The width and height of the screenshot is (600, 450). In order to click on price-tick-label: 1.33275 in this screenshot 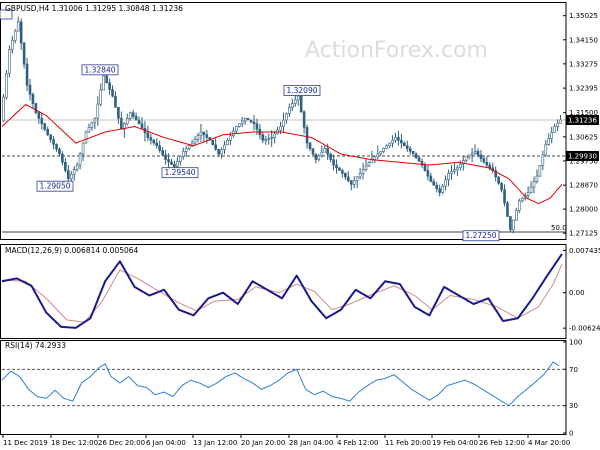, I will do `click(583, 64)`.